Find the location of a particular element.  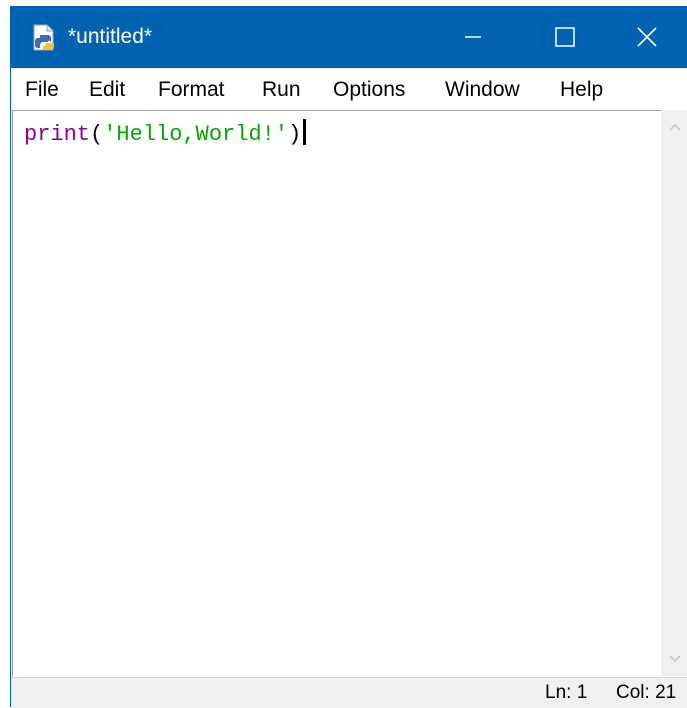

close-button is located at coordinates (646, 37).